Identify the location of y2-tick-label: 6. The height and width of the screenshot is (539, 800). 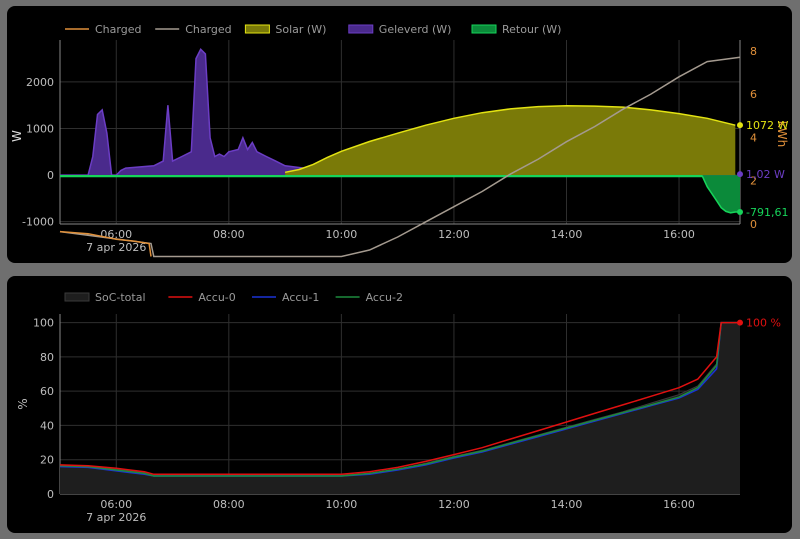
(753, 94).